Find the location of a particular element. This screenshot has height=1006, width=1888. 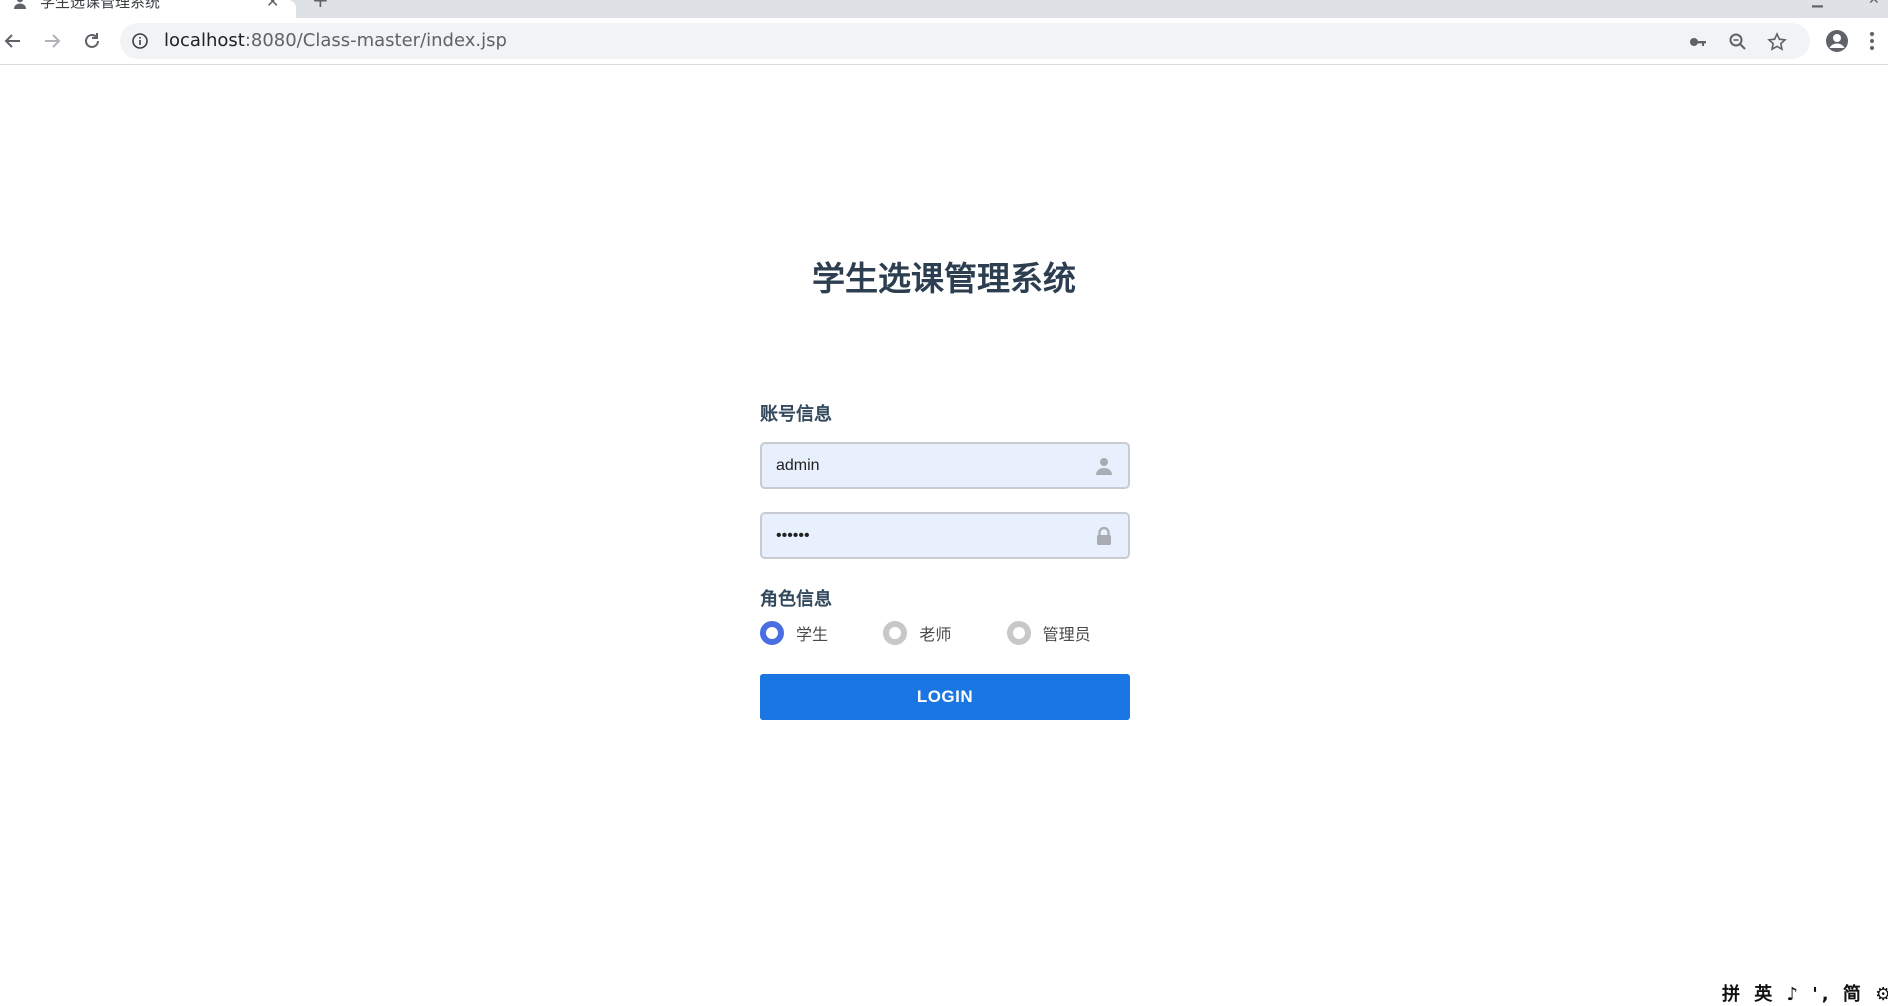

page-title: 学生选课管理系统 is located at coordinates (944, 278).